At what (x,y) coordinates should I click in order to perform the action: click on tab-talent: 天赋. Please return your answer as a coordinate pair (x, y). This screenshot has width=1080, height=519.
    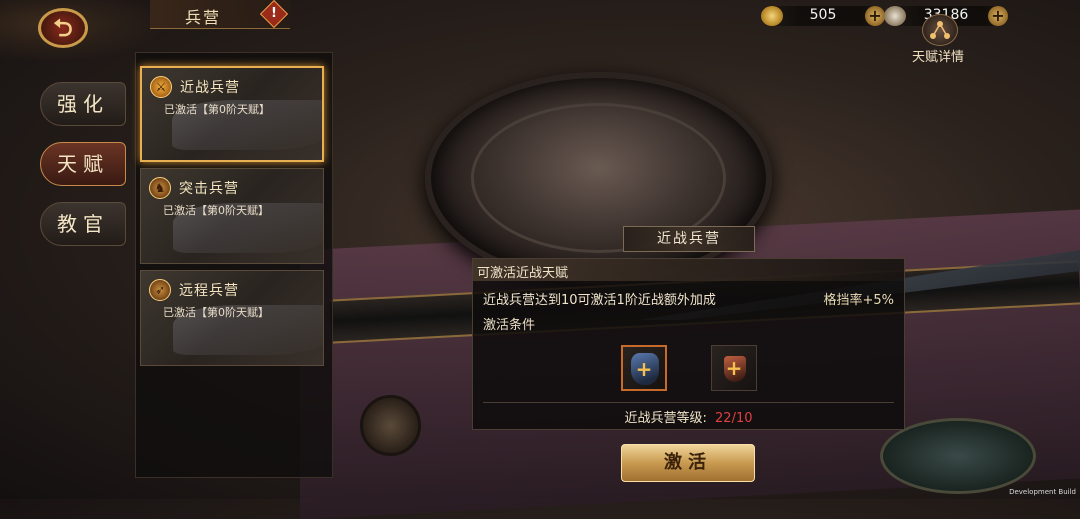
    Looking at the image, I should click on (83, 164).